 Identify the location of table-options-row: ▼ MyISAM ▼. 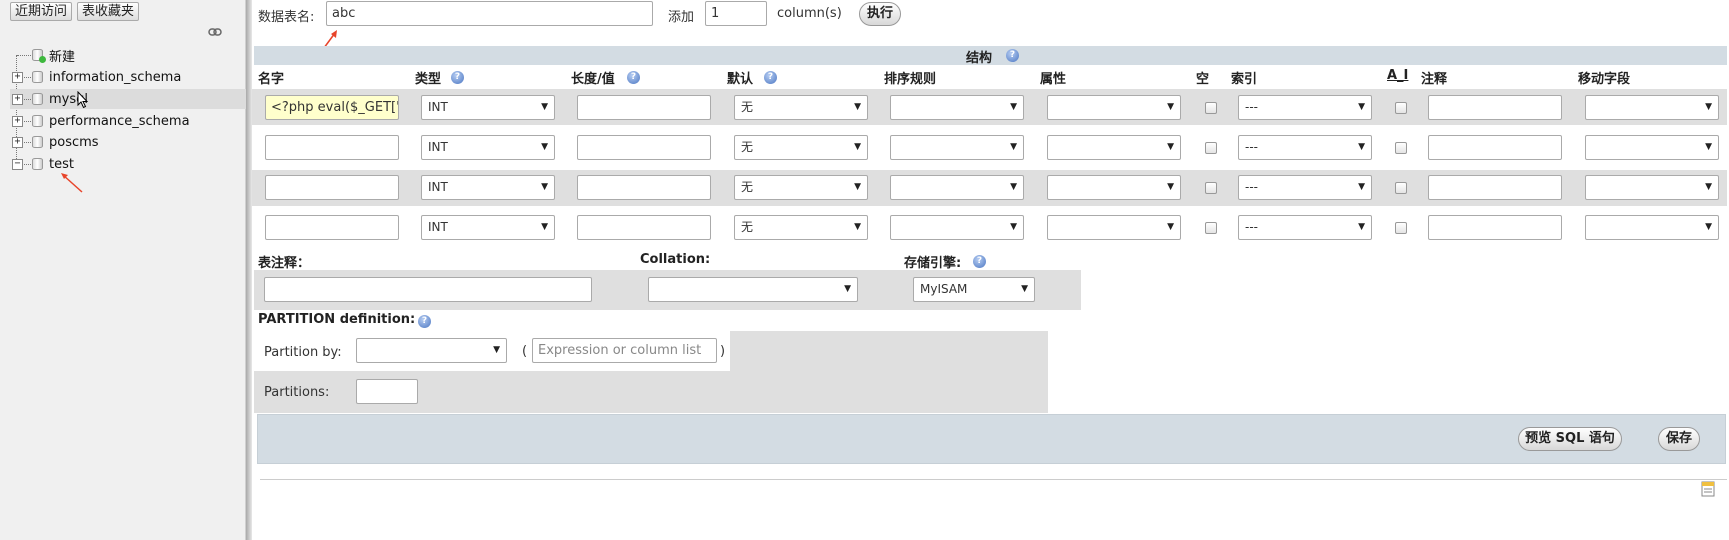
(667, 290).